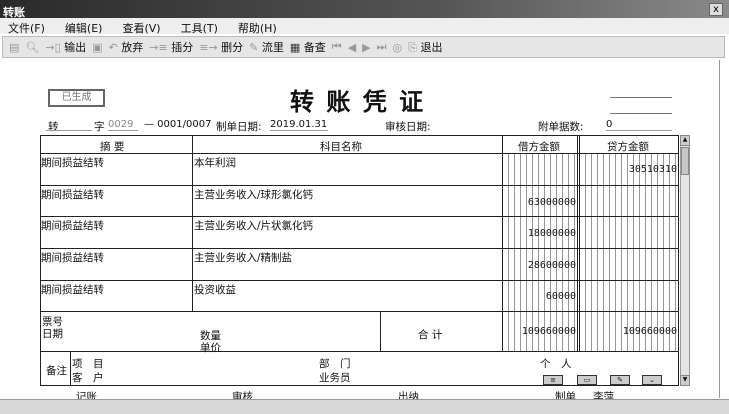  I want to click on prev-icon: ◀, so click(352, 47).